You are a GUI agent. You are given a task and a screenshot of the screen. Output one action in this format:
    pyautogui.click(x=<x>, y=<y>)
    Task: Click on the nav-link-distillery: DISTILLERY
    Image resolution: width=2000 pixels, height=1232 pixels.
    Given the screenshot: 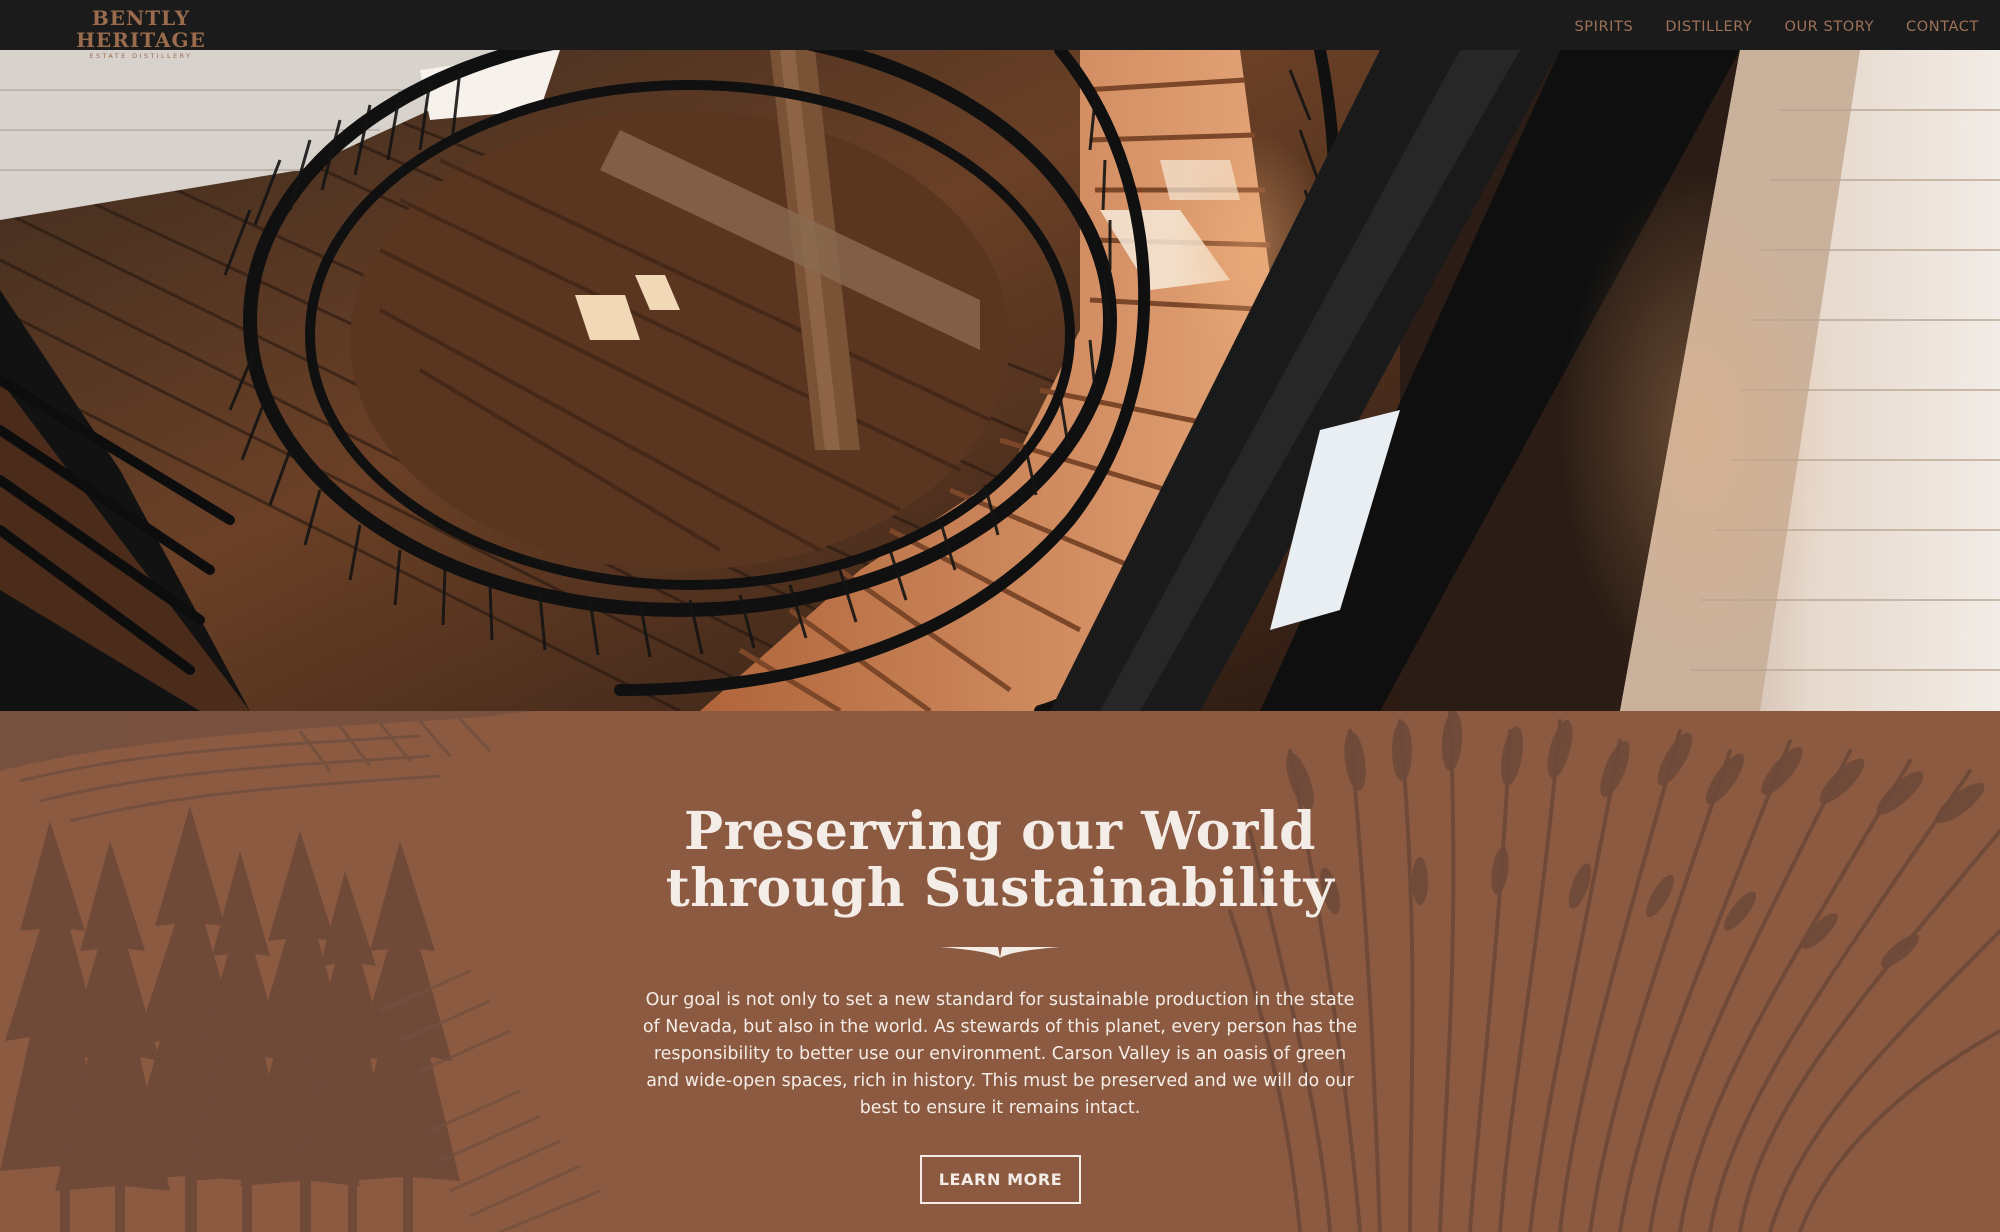 What is the action you would take?
    pyautogui.click(x=1708, y=25)
    